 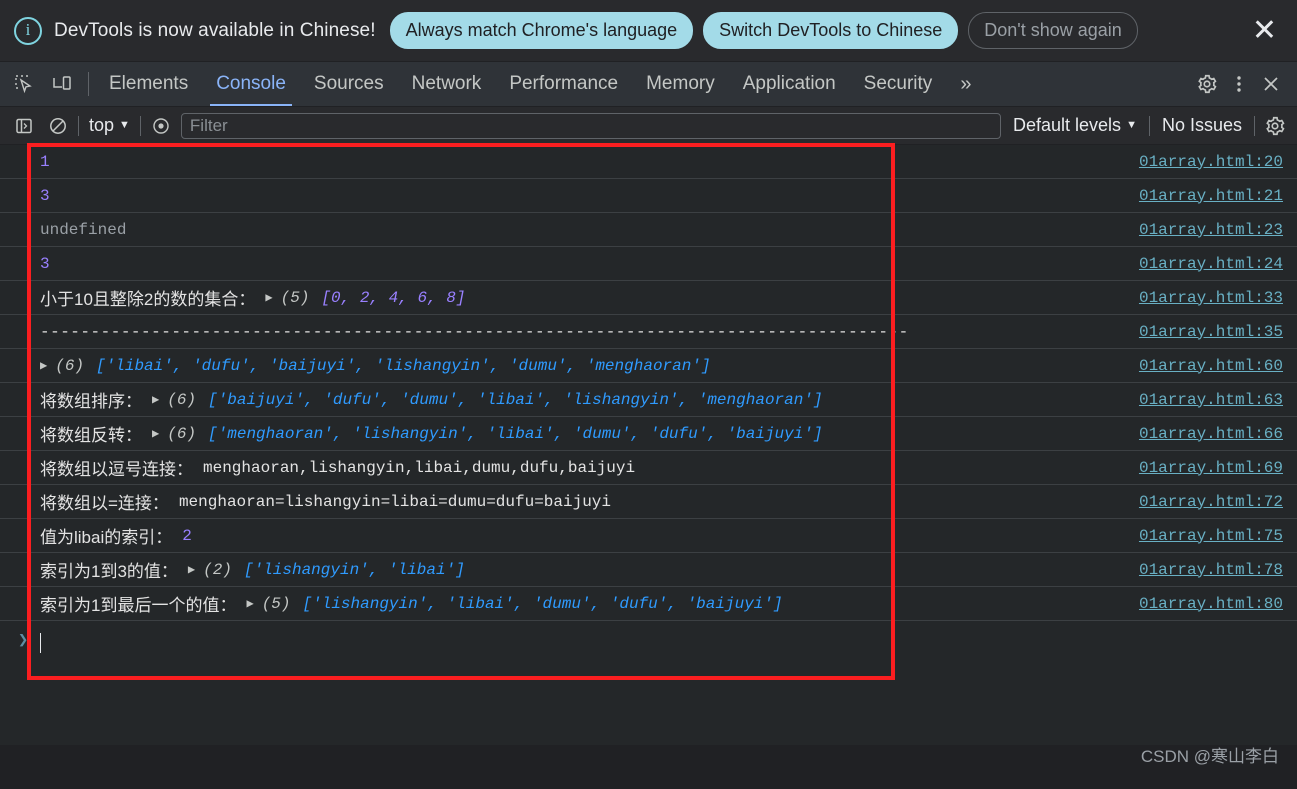 What do you see at coordinates (1075, 125) in the screenshot?
I see `log-levels-dropdown: Default levels ▼` at bounding box center [1075, 125].